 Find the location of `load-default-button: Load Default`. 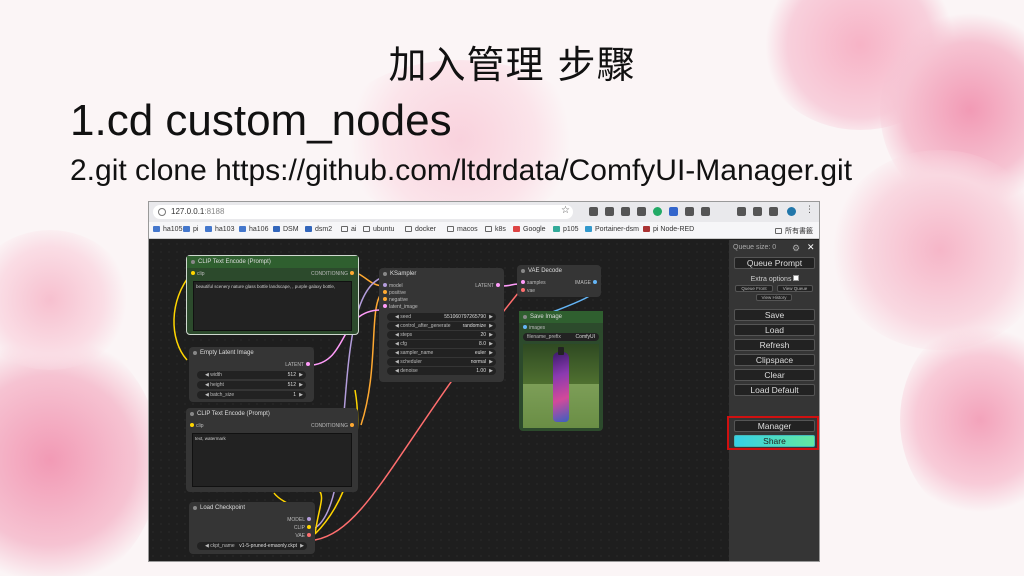

load-default-button: Load Default is located at coordinates (774, 390).